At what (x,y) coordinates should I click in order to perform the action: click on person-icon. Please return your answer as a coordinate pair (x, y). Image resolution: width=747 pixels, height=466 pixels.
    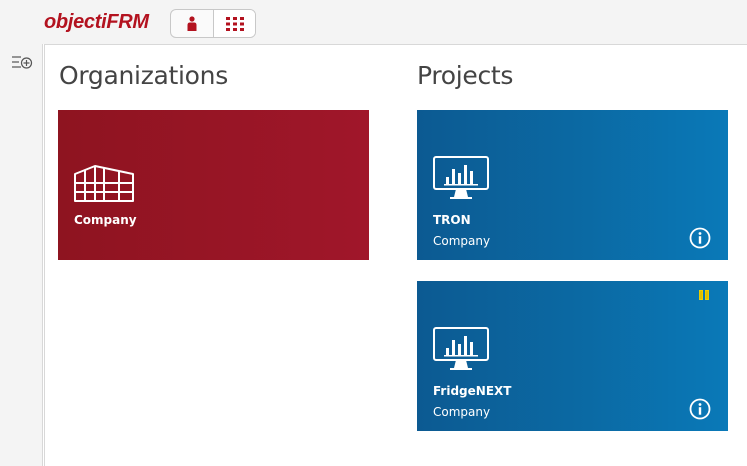
    Looking at the image, I should click on (192, 23).